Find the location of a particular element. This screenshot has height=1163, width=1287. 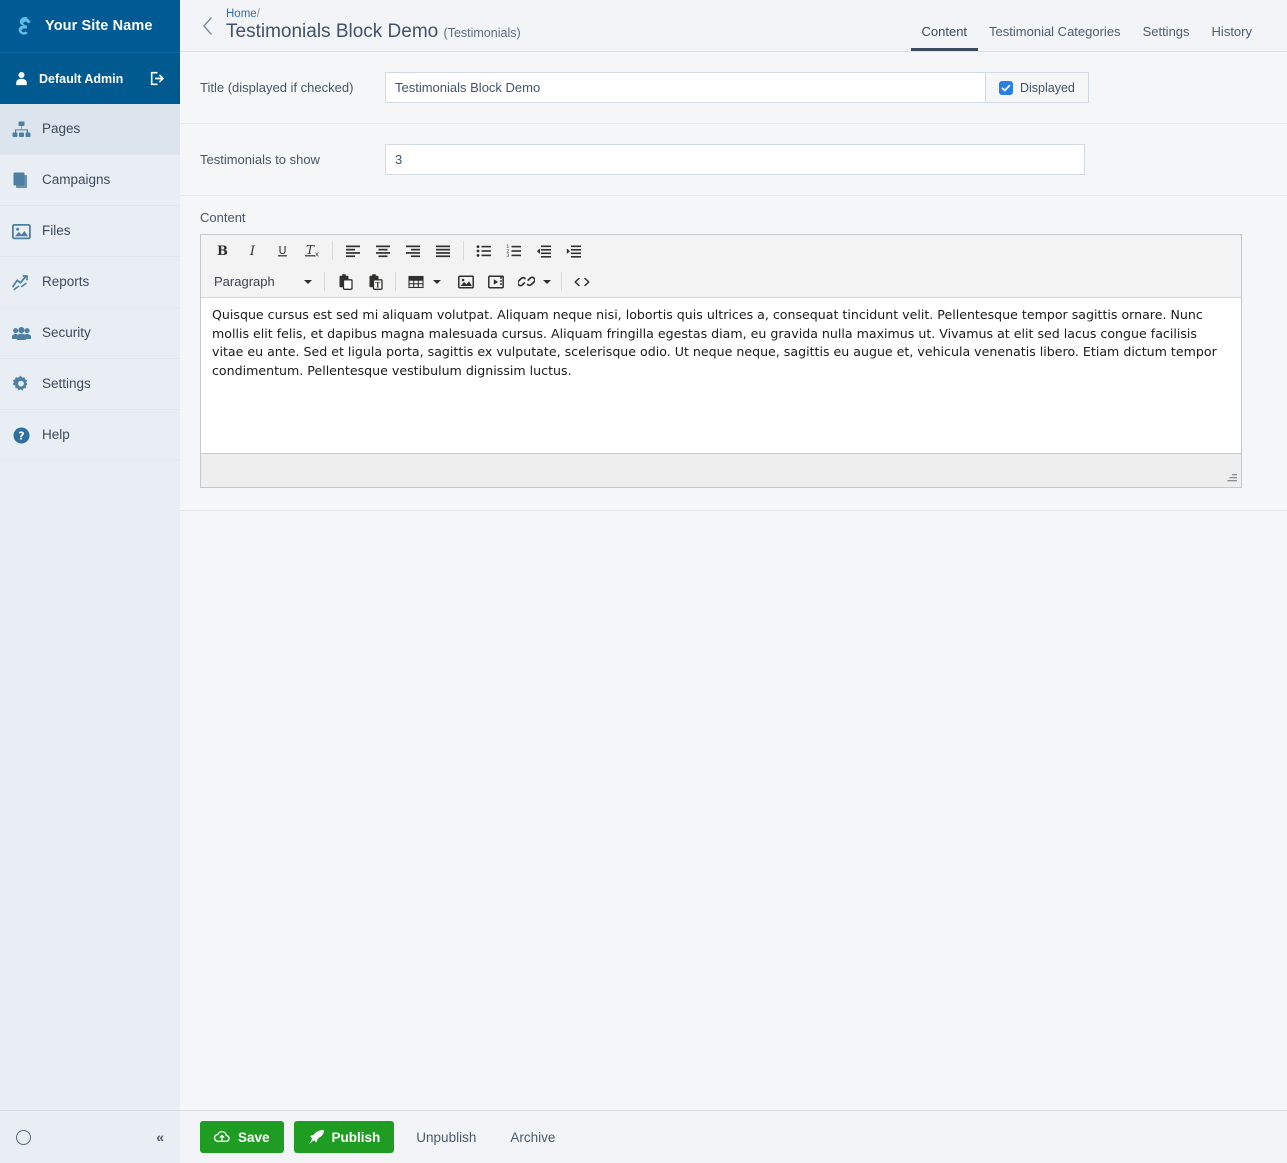

table-icon is located at coordinates (416, 281).